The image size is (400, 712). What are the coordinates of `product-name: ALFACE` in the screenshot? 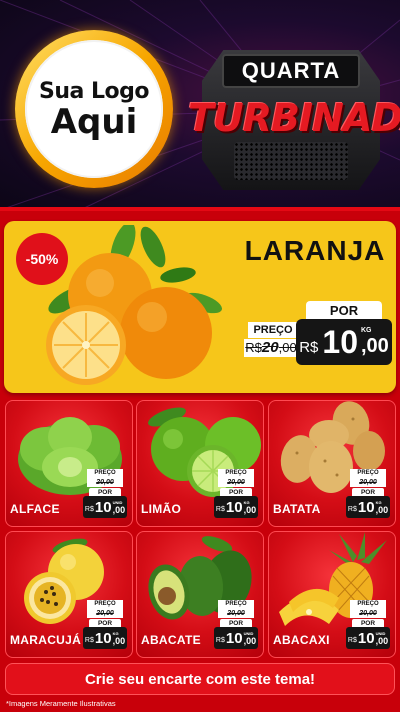 It's located at (35, 509).